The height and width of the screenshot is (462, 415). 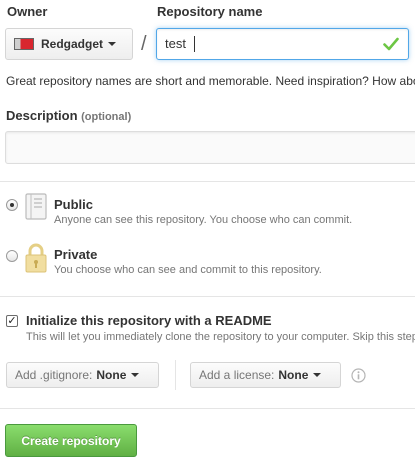 I want to click on gitignore-value: None, so click(x=111, y=375).